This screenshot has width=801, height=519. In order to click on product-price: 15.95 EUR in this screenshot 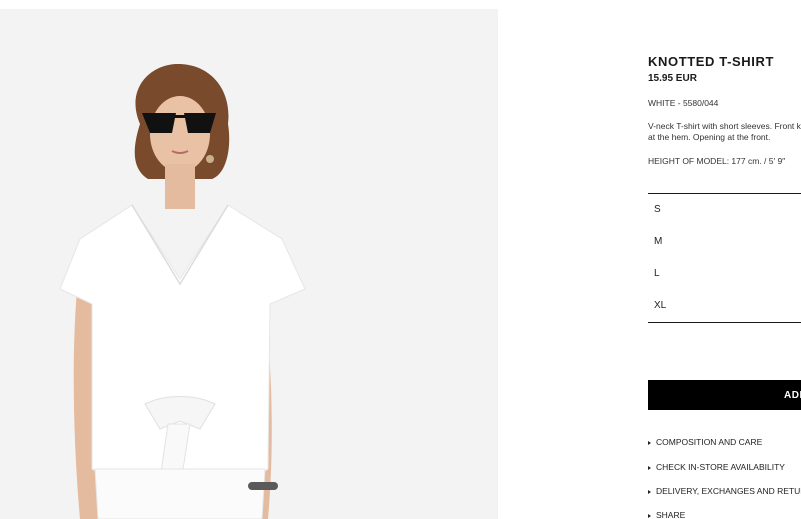, I will do `click(672, 78)`.